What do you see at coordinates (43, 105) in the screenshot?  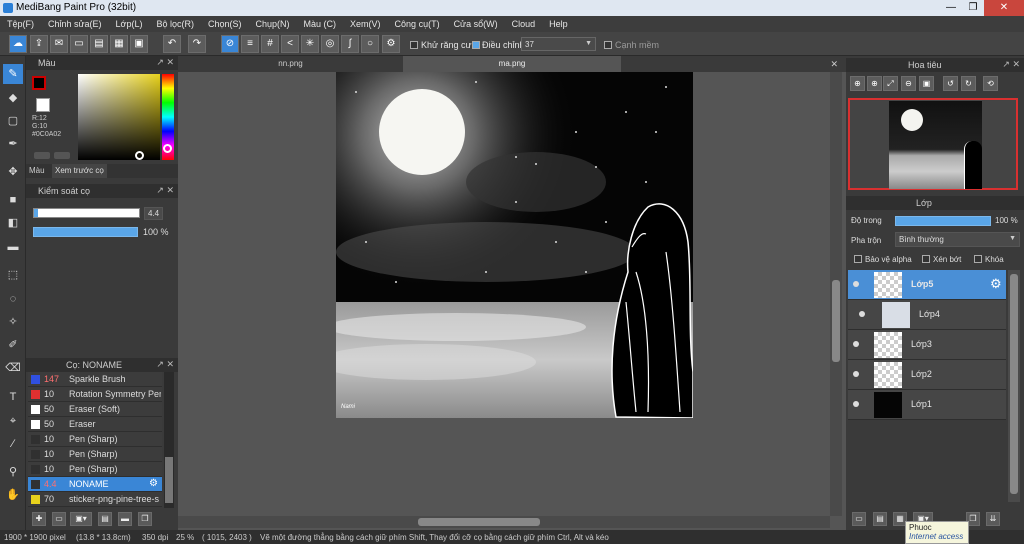 I see `secondary-color-swatch` at bounding box center [43, 105].